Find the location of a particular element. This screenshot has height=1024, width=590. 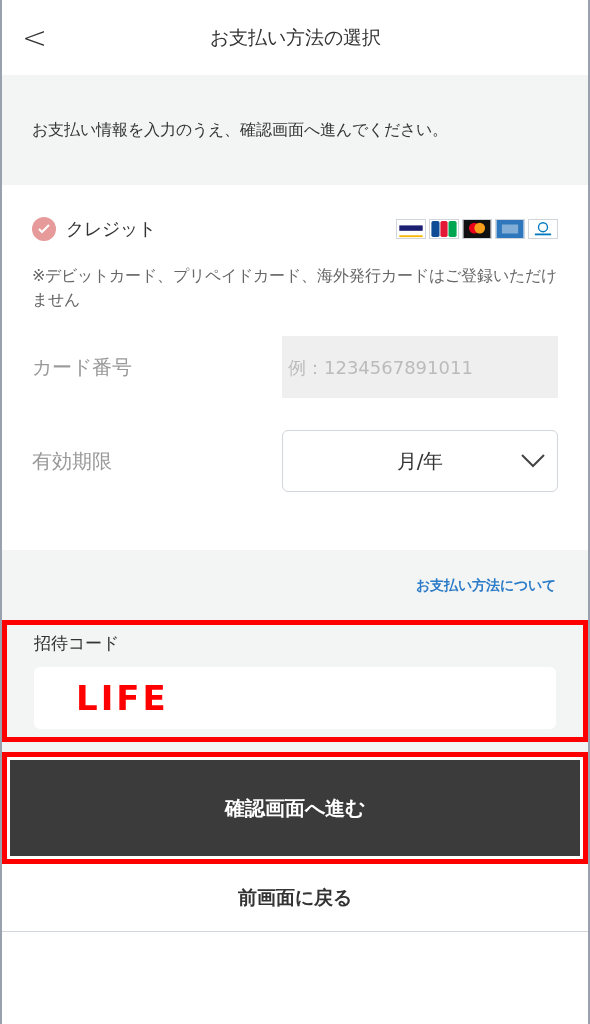

chevron-down-icon is located at coordinates (533, 461).